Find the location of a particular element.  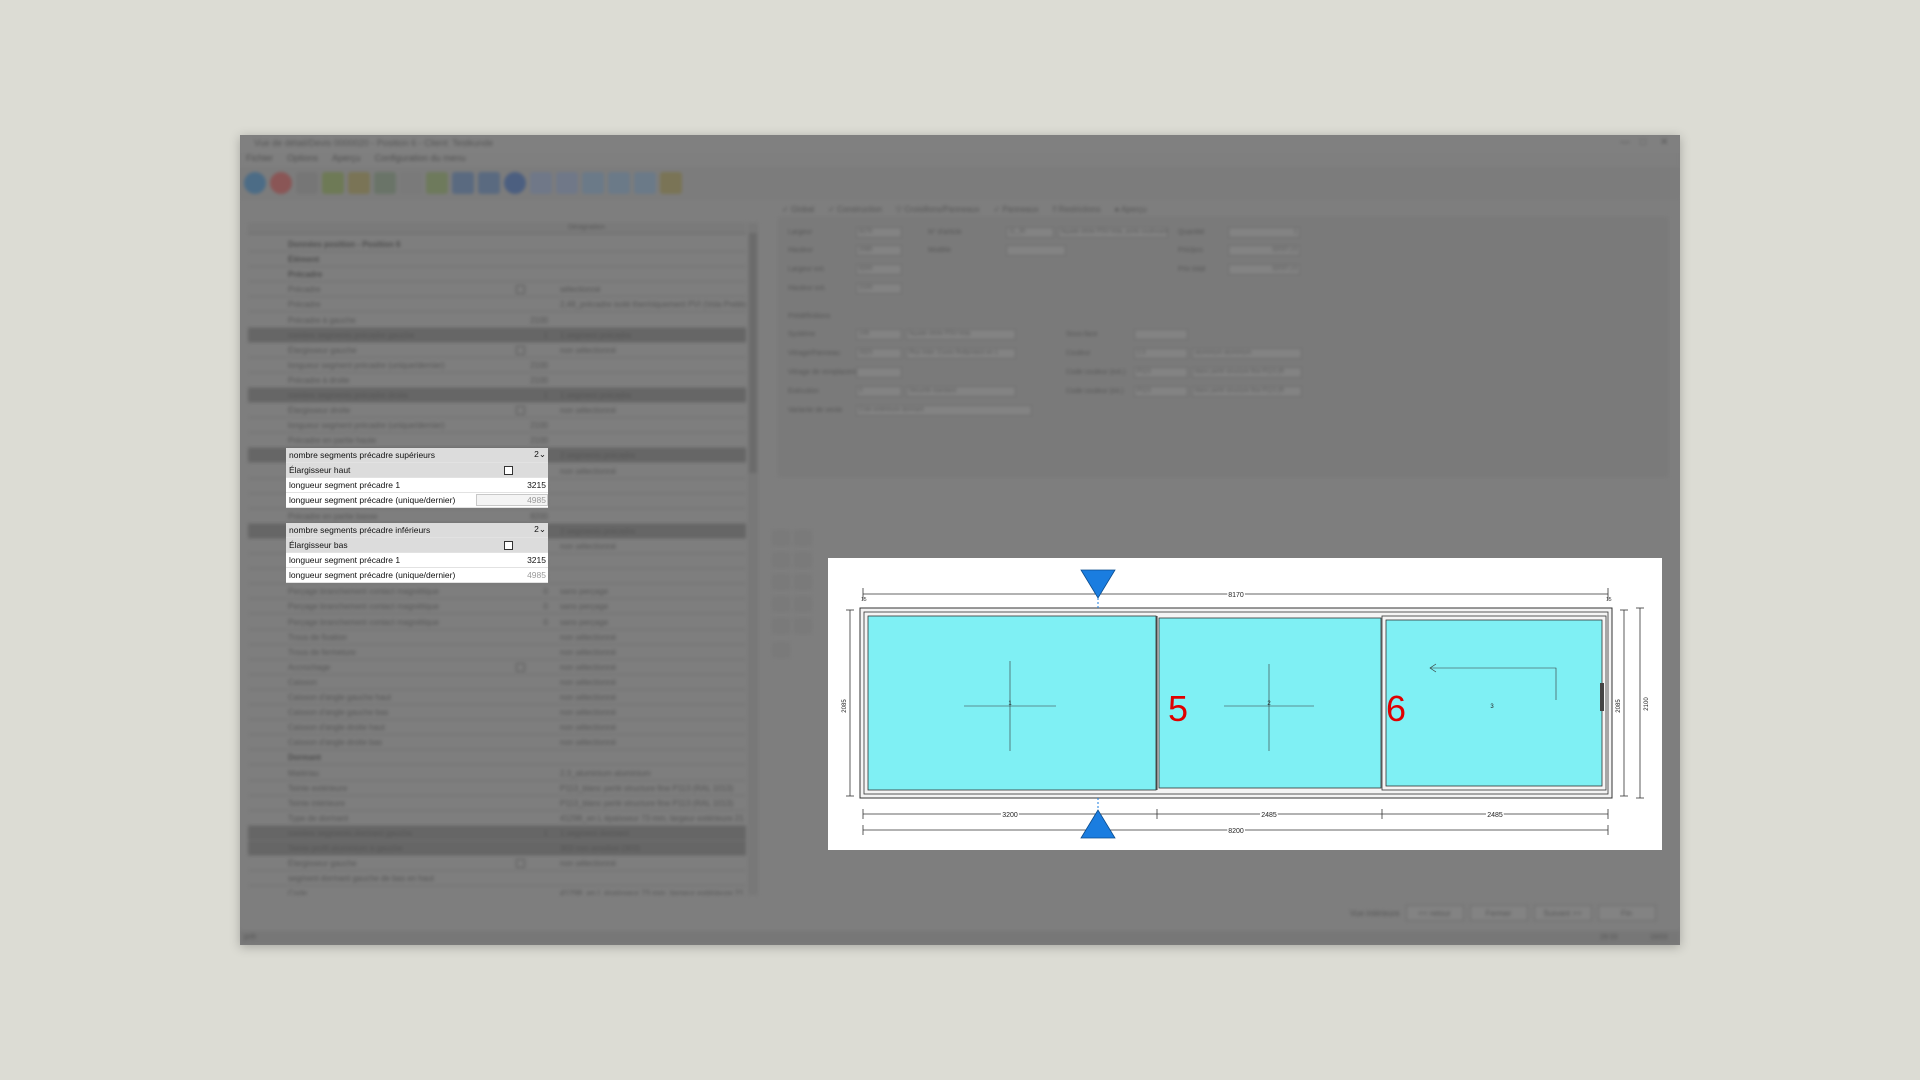

globe-icon is located at coordinates (255, 183).